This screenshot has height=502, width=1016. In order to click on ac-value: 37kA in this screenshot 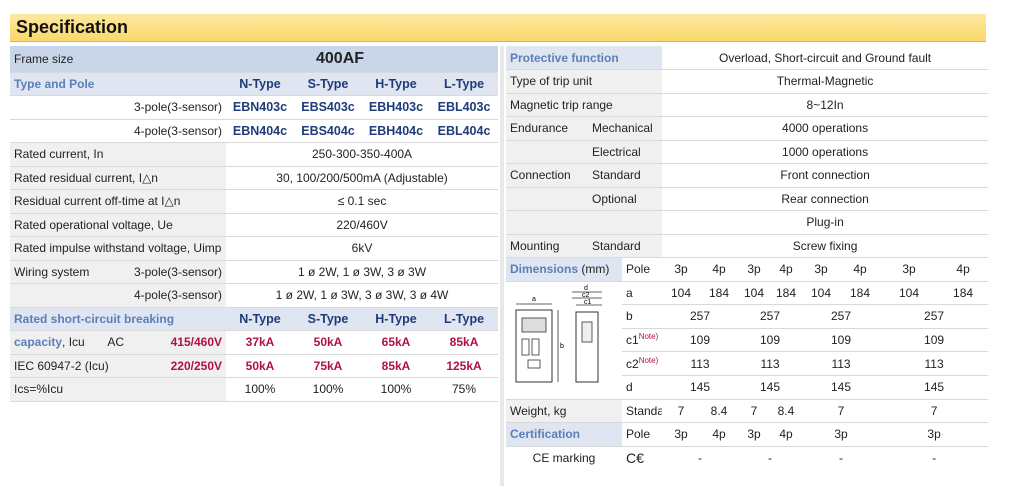, I will do `click(260, 342)`.